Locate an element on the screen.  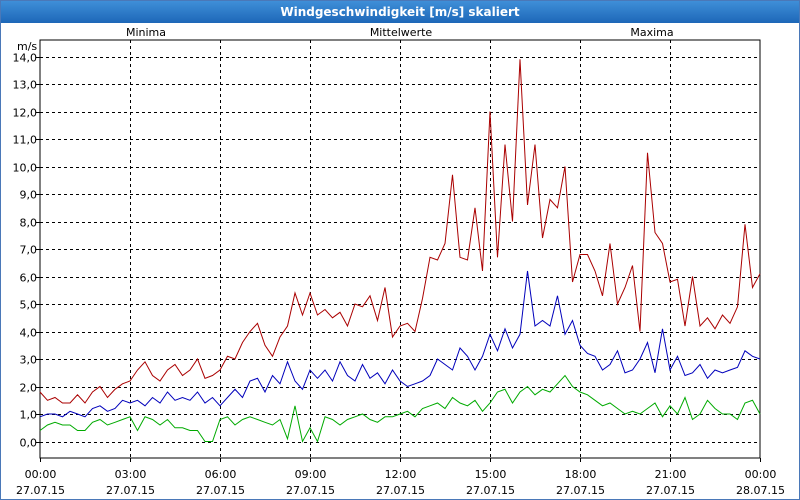
x-tick-label-time: 06:00 is located at coordinates (221, 474).